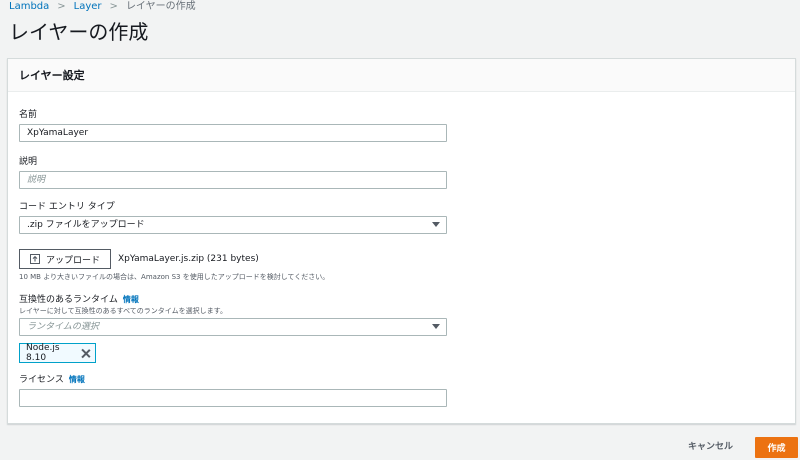 The height and width of the screenshot is (460, 800). What do you see at coordinates (123, 311) in the screenshot?
I see `runtime-hint: レイヤーに対して互換性のあるすべてのランタイムを選択します。` at bounding box center [123, 311].